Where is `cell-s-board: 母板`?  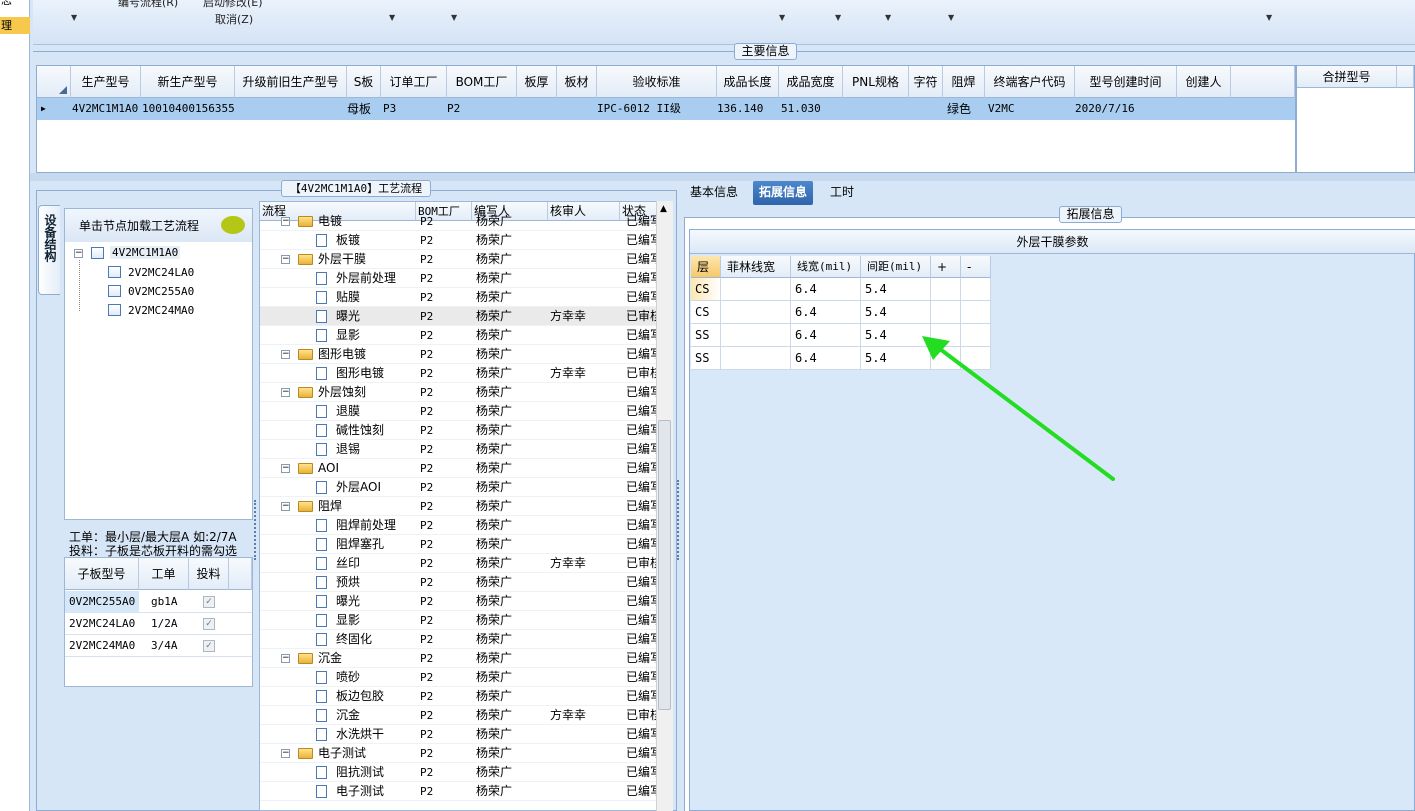
cell-s-board: 母板 is located at coordinates (359, 109).